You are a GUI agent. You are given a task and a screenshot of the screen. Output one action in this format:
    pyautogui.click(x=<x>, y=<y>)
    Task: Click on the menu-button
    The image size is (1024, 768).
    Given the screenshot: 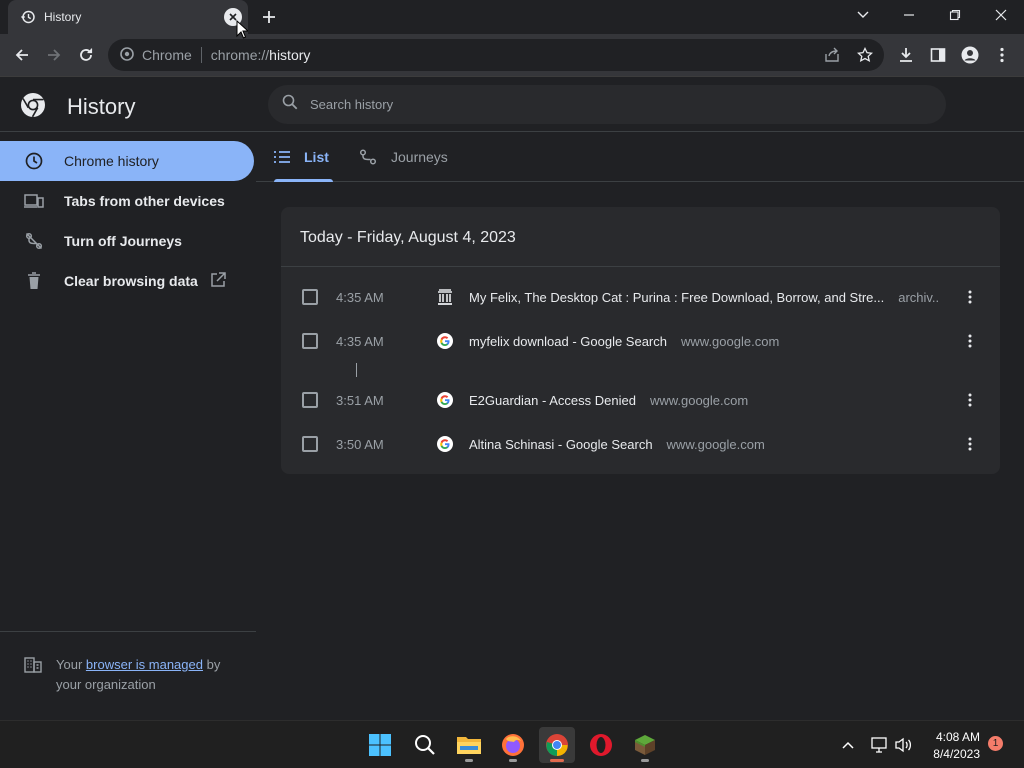 What is the action you would take?
    pyautogui.click(x=1002, y=55)
    